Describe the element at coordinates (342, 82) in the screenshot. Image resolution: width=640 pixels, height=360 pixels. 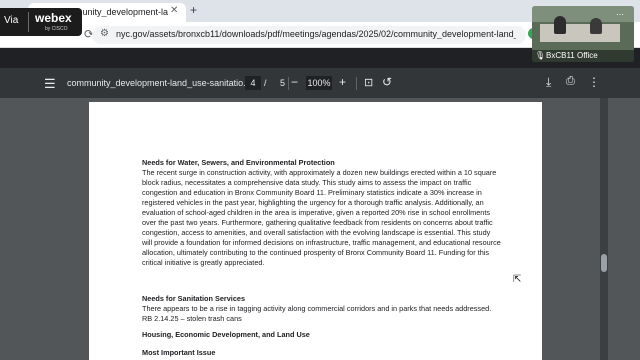
I see `zoom-in-icon: +` at that location.